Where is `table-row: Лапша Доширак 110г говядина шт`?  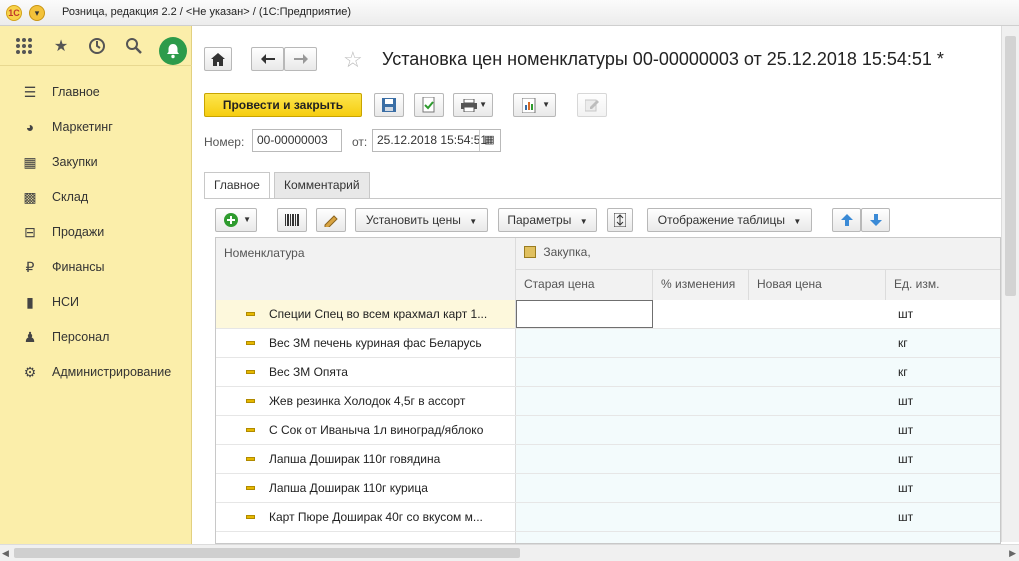
table-row: Лапша Доширак 110г говядина шт is located at coordinates (608, 459).